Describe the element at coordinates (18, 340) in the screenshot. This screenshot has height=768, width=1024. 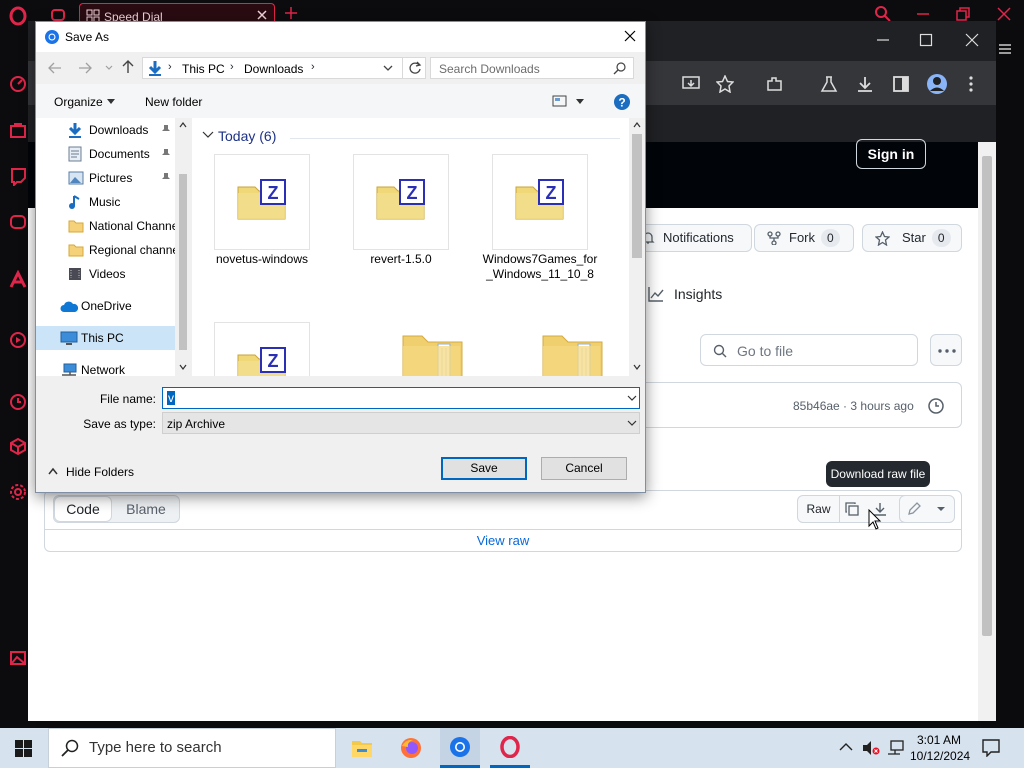
I see `play-icon` at that location.